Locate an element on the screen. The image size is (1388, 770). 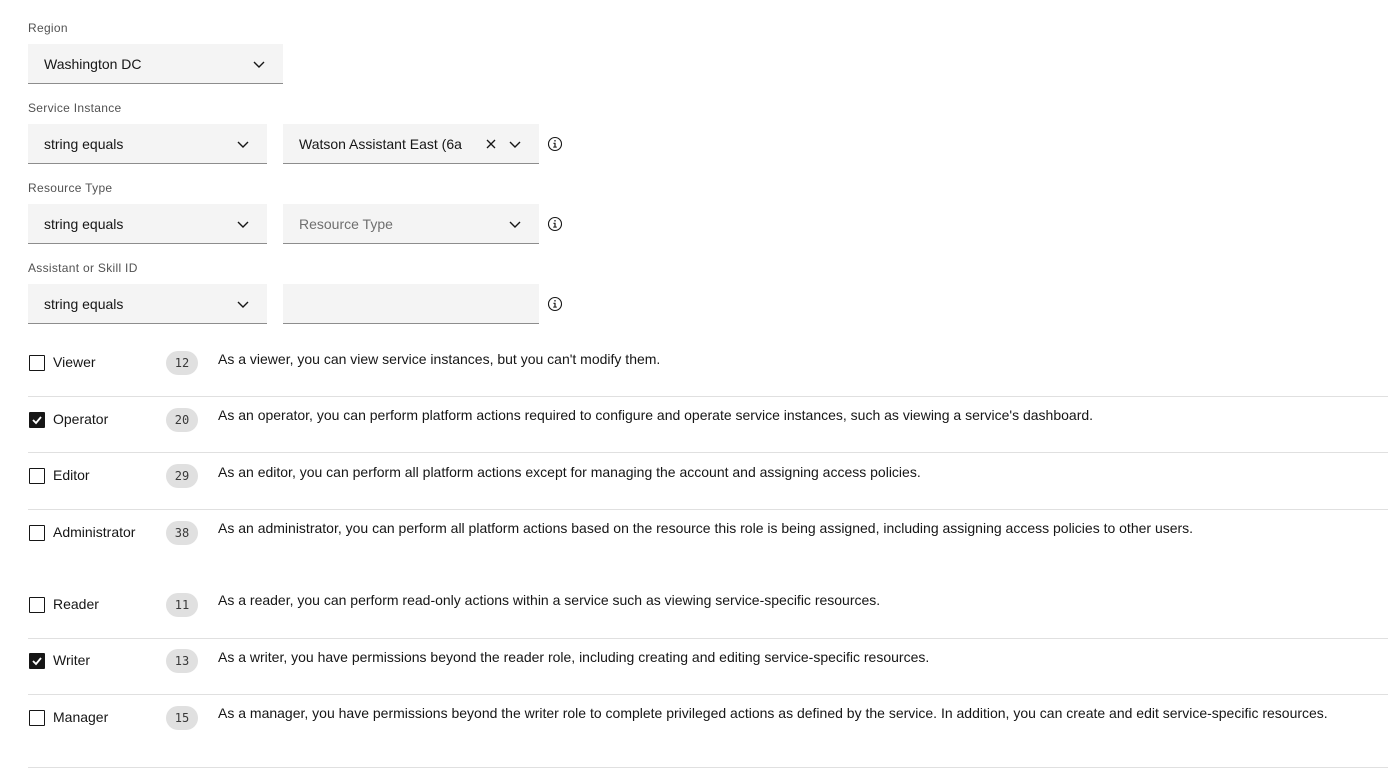
assistant-skill-id-operator-dropdown: string equals is located at coordinates (147, 304).